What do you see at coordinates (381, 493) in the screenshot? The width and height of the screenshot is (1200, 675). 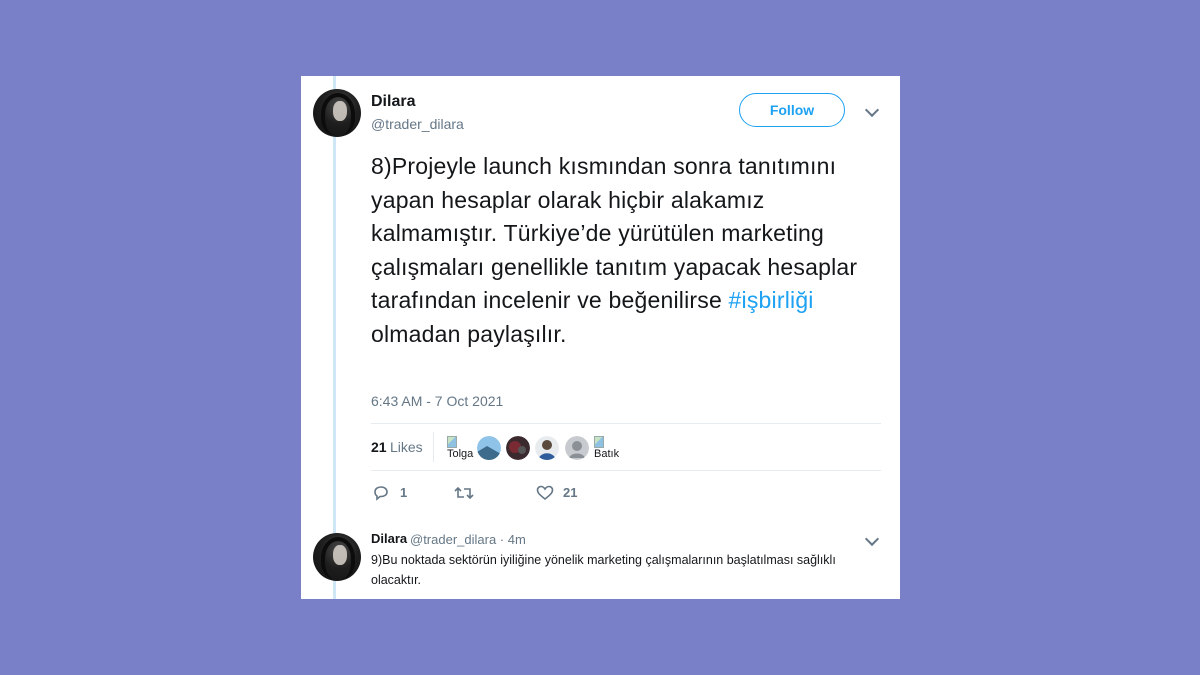 I see `reply-icon` at bounding box center [381, 493].